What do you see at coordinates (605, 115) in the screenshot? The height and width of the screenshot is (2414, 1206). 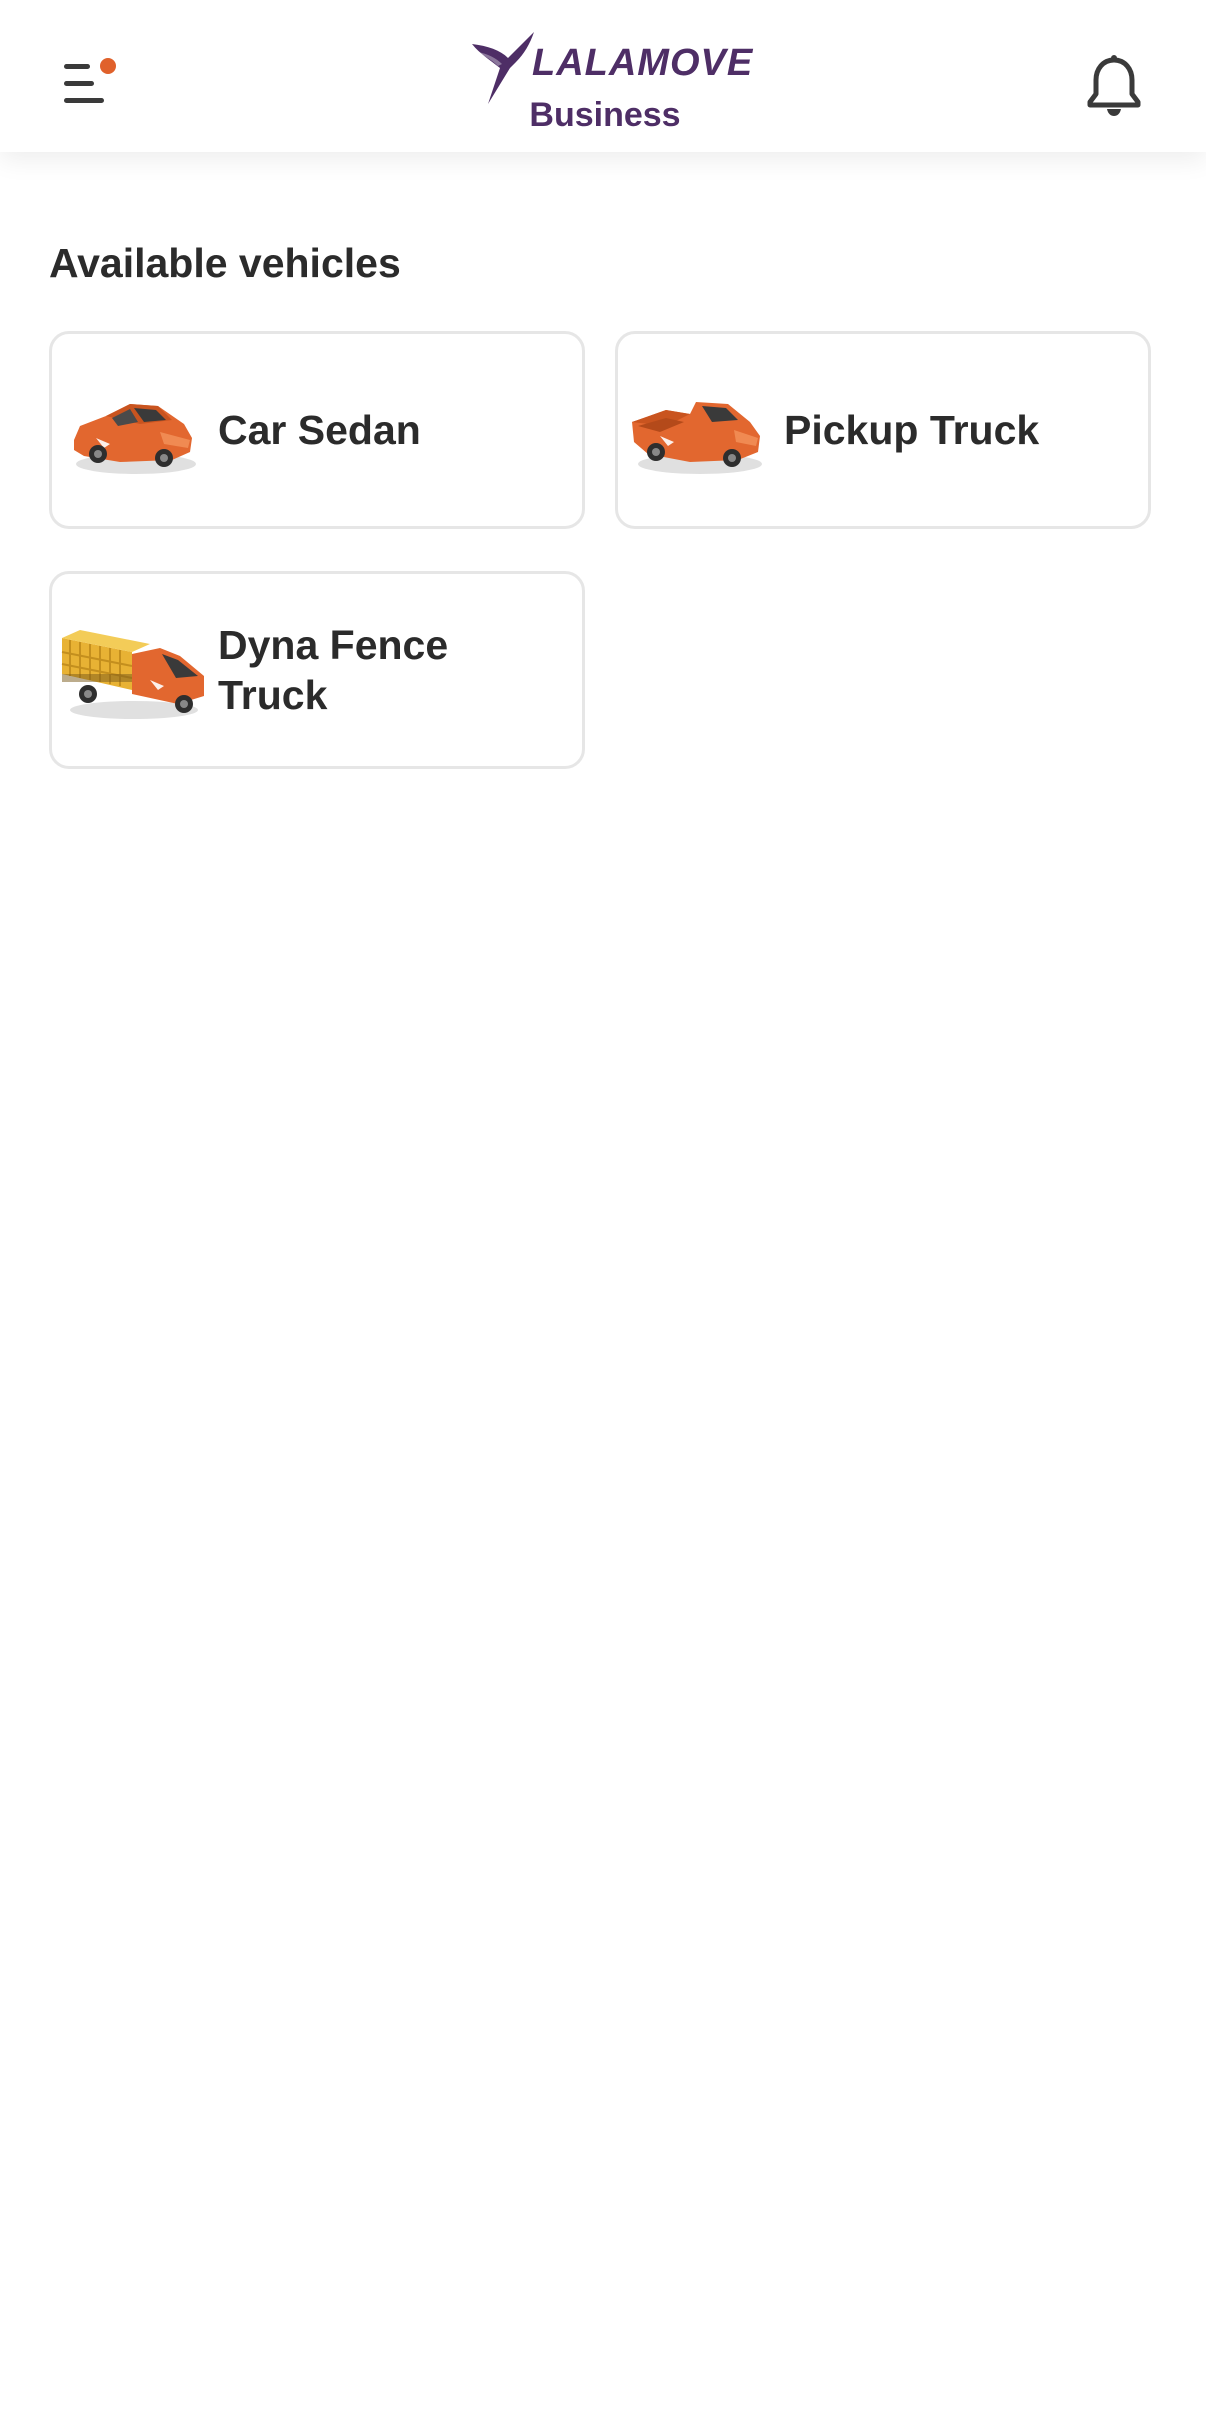 I see `logo-subtitle: Business` at bounding box center [605, 115].